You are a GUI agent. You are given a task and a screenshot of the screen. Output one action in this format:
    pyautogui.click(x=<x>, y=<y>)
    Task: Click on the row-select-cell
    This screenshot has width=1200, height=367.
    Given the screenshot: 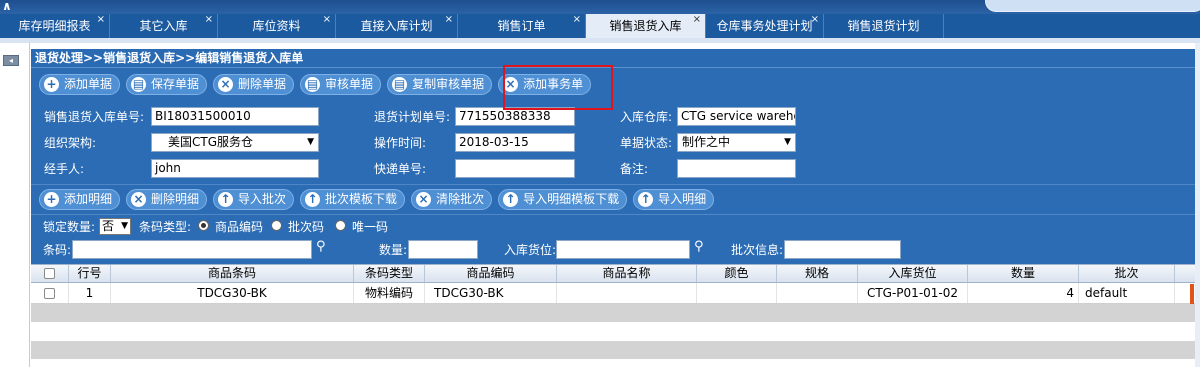 What is the action you would take?
    pyautogui.click(x=50, y=293)
    